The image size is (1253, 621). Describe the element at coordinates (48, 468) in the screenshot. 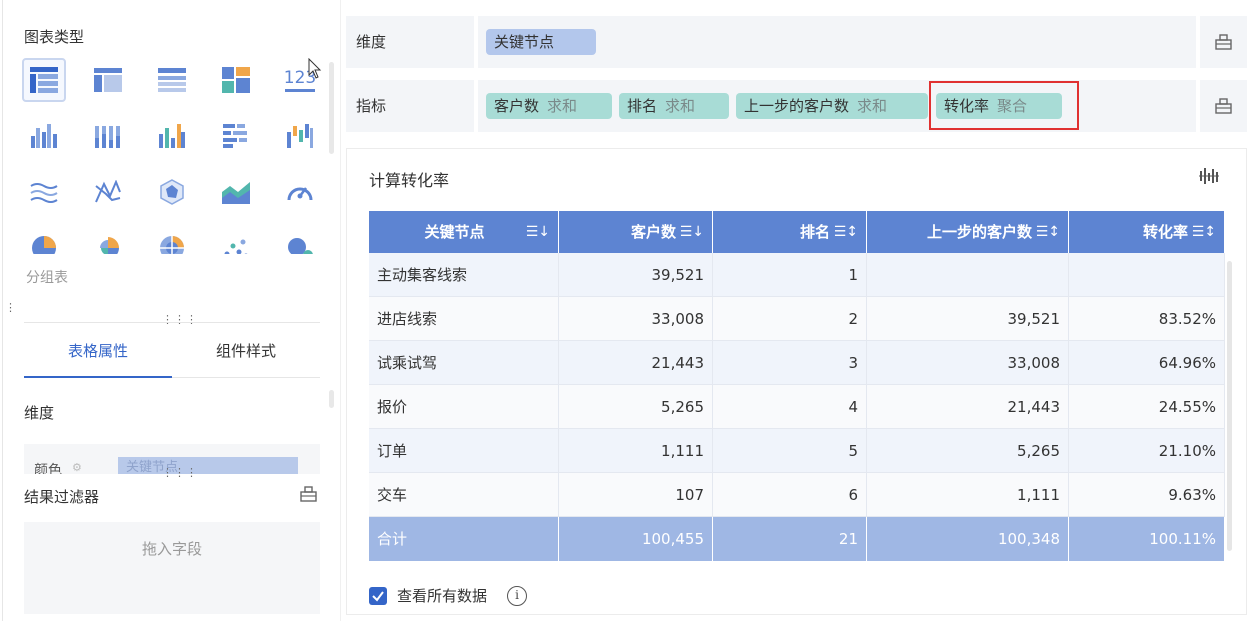

I see `color-label: 颜色` at that location.